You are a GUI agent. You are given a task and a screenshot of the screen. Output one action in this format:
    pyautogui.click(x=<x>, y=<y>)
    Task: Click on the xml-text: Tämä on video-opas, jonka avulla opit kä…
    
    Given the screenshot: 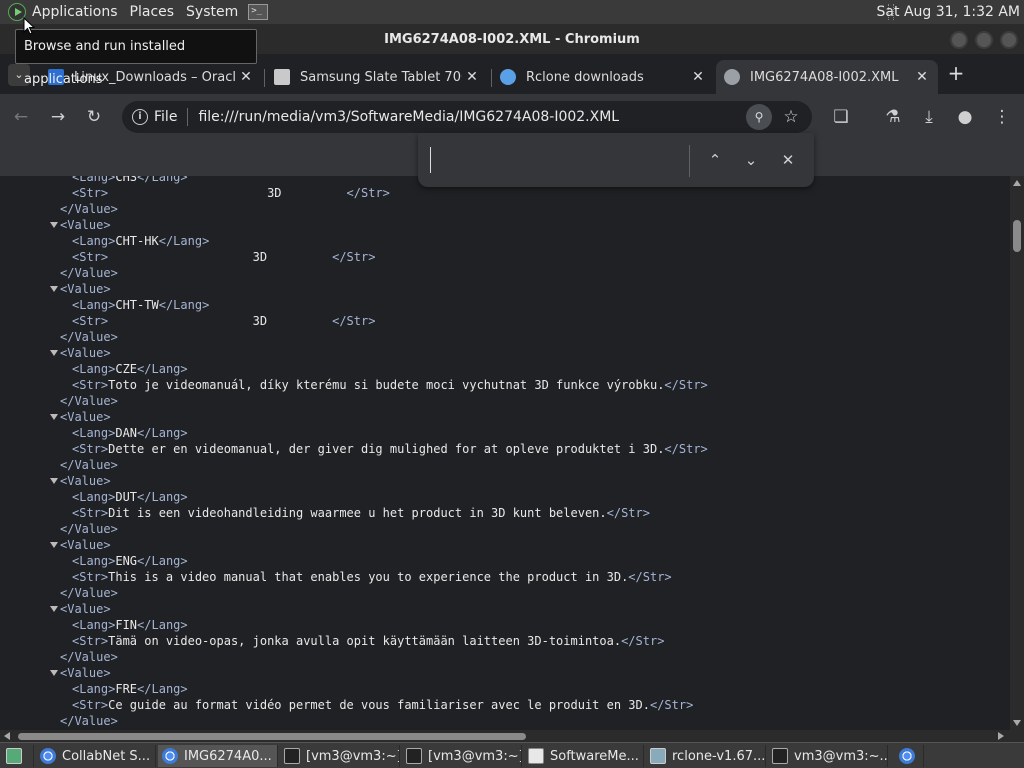 What is the action you would take?
    pyautogui.click(x=365, y=641)
    